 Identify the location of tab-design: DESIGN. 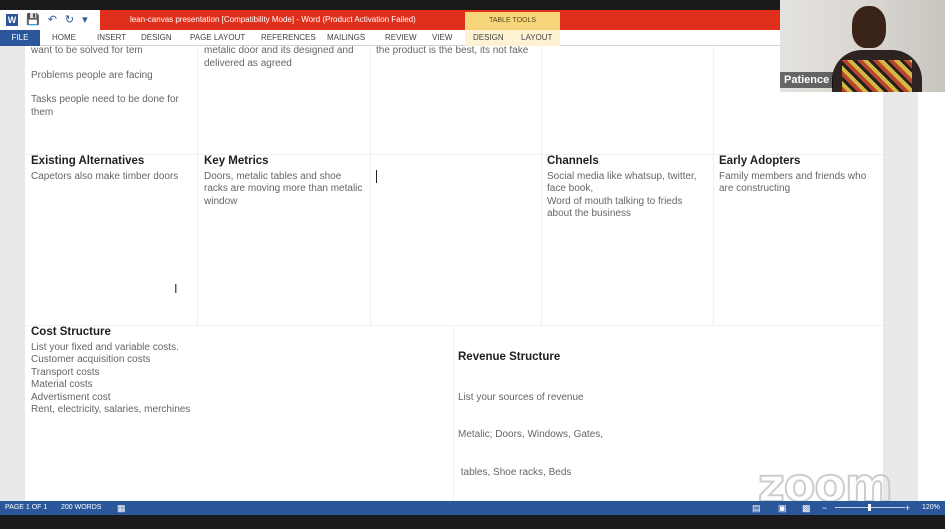
(156, 38).